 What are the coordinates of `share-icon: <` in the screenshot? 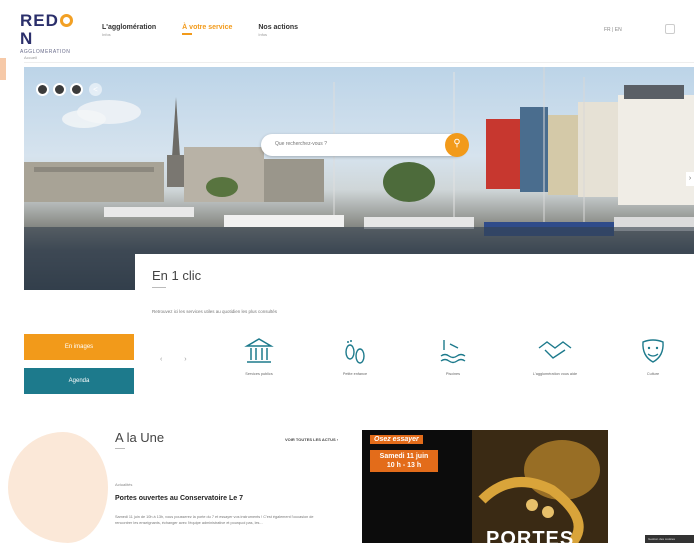 It's located at (95, 89).